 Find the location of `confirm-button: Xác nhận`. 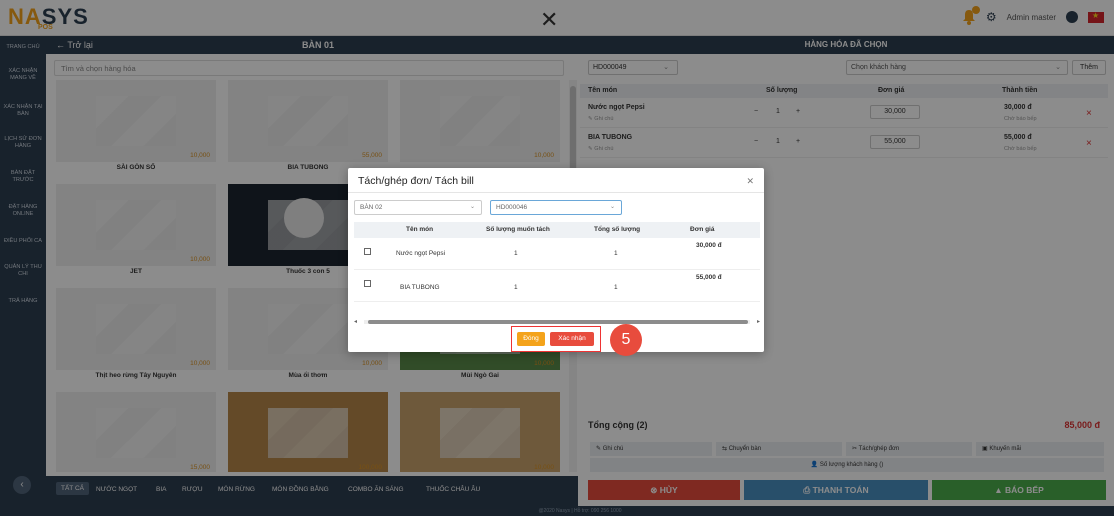

confirm-button: Xác nhận is located at coordinates (572, 339).